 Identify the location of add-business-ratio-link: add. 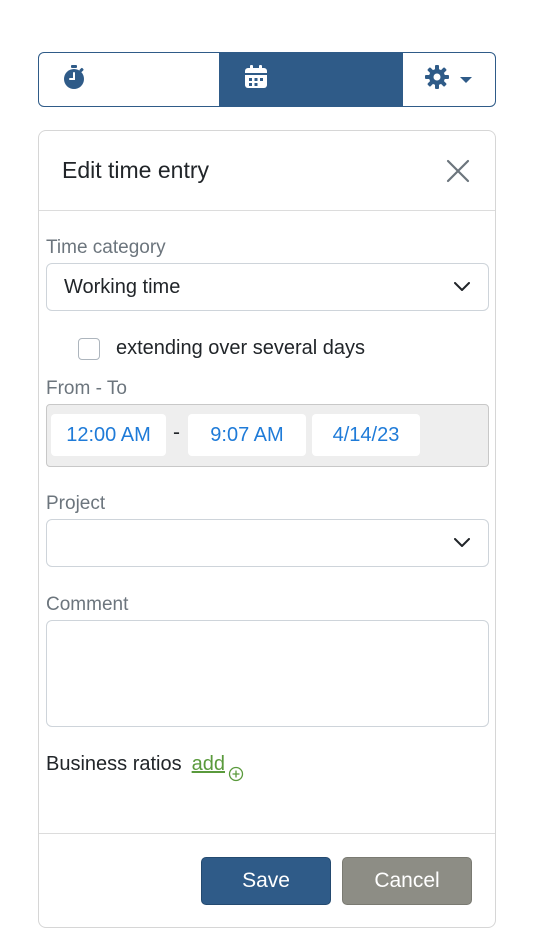
(208, 764).